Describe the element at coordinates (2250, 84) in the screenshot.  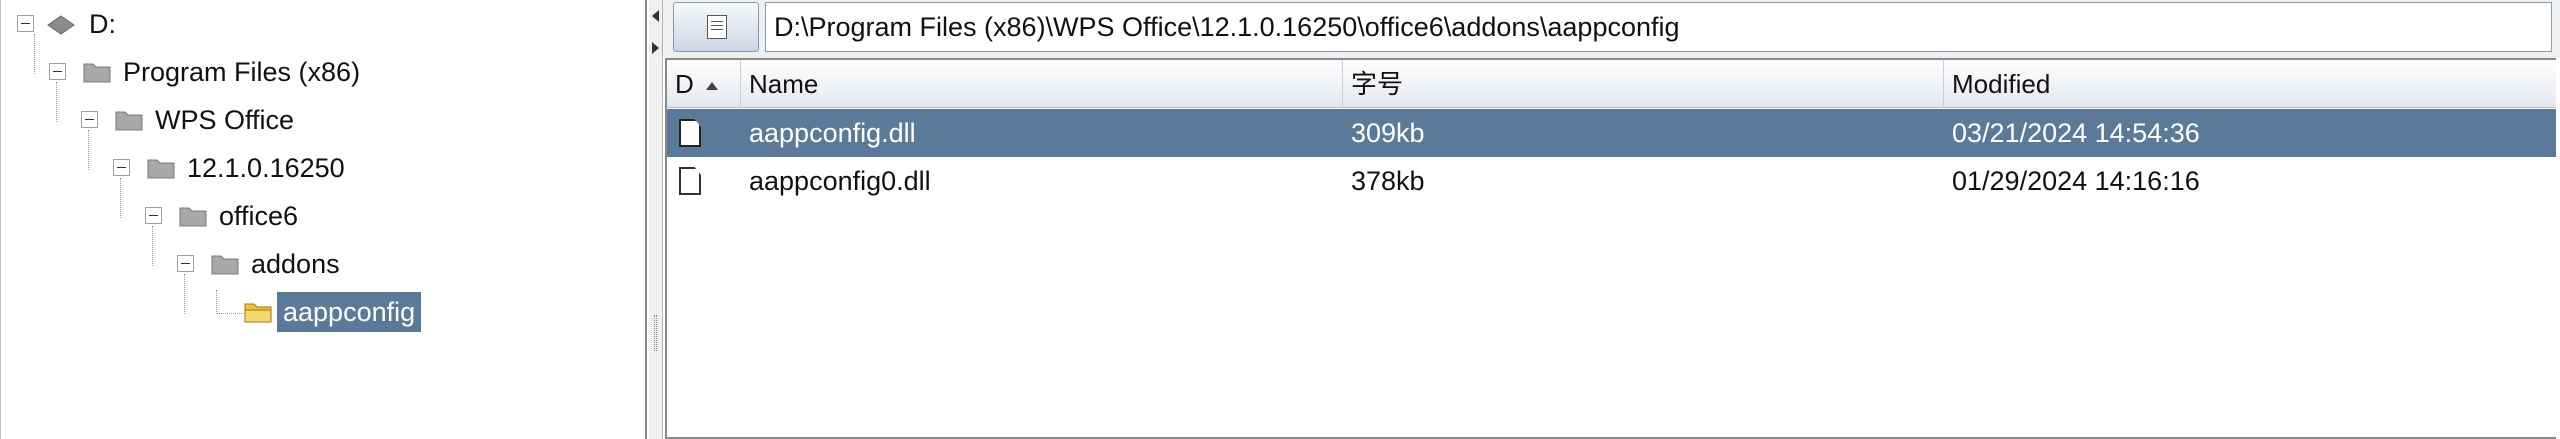
I see `column-header-modified: Modified` at that location.